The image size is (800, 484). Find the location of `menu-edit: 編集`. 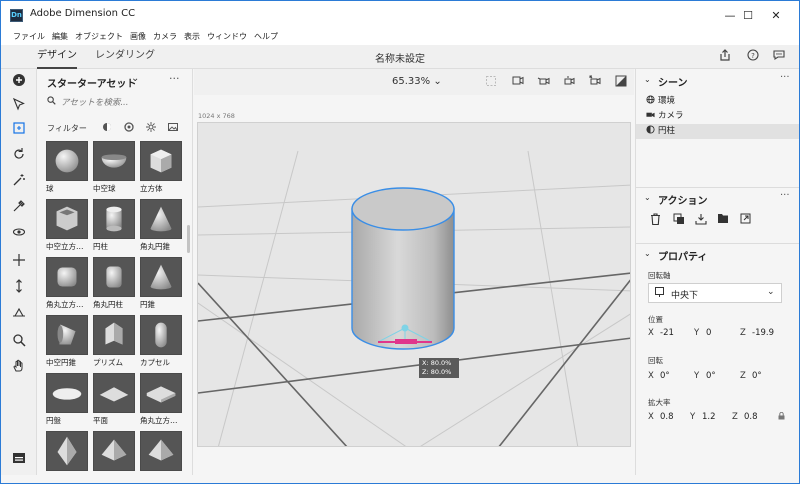

menu-edit: 編集 is located at coordinates (60, 37).